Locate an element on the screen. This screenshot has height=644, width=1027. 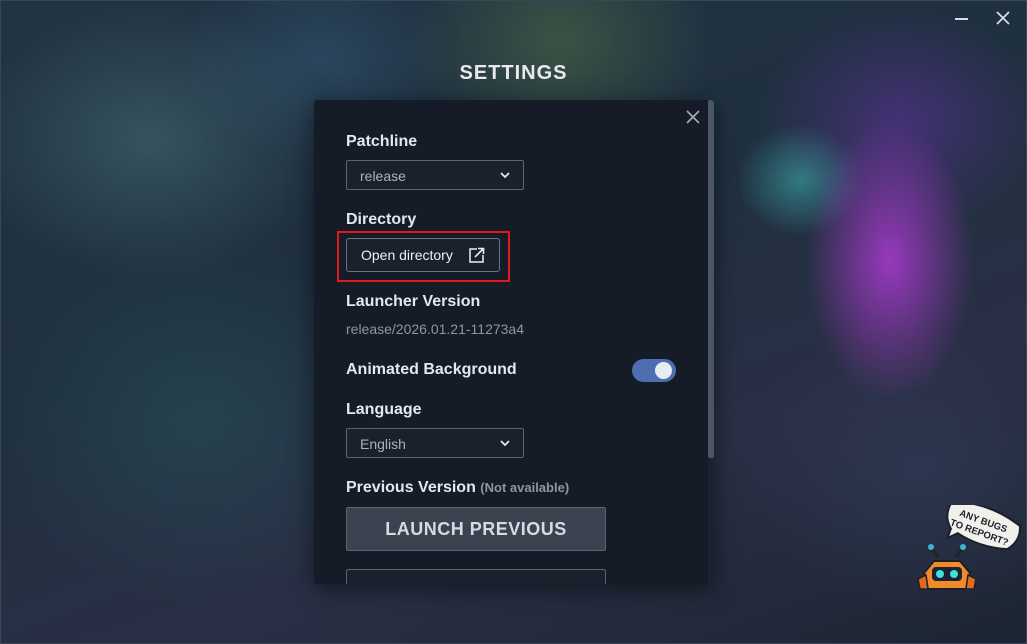
panel-close-button is located at coordinates (693, 118).